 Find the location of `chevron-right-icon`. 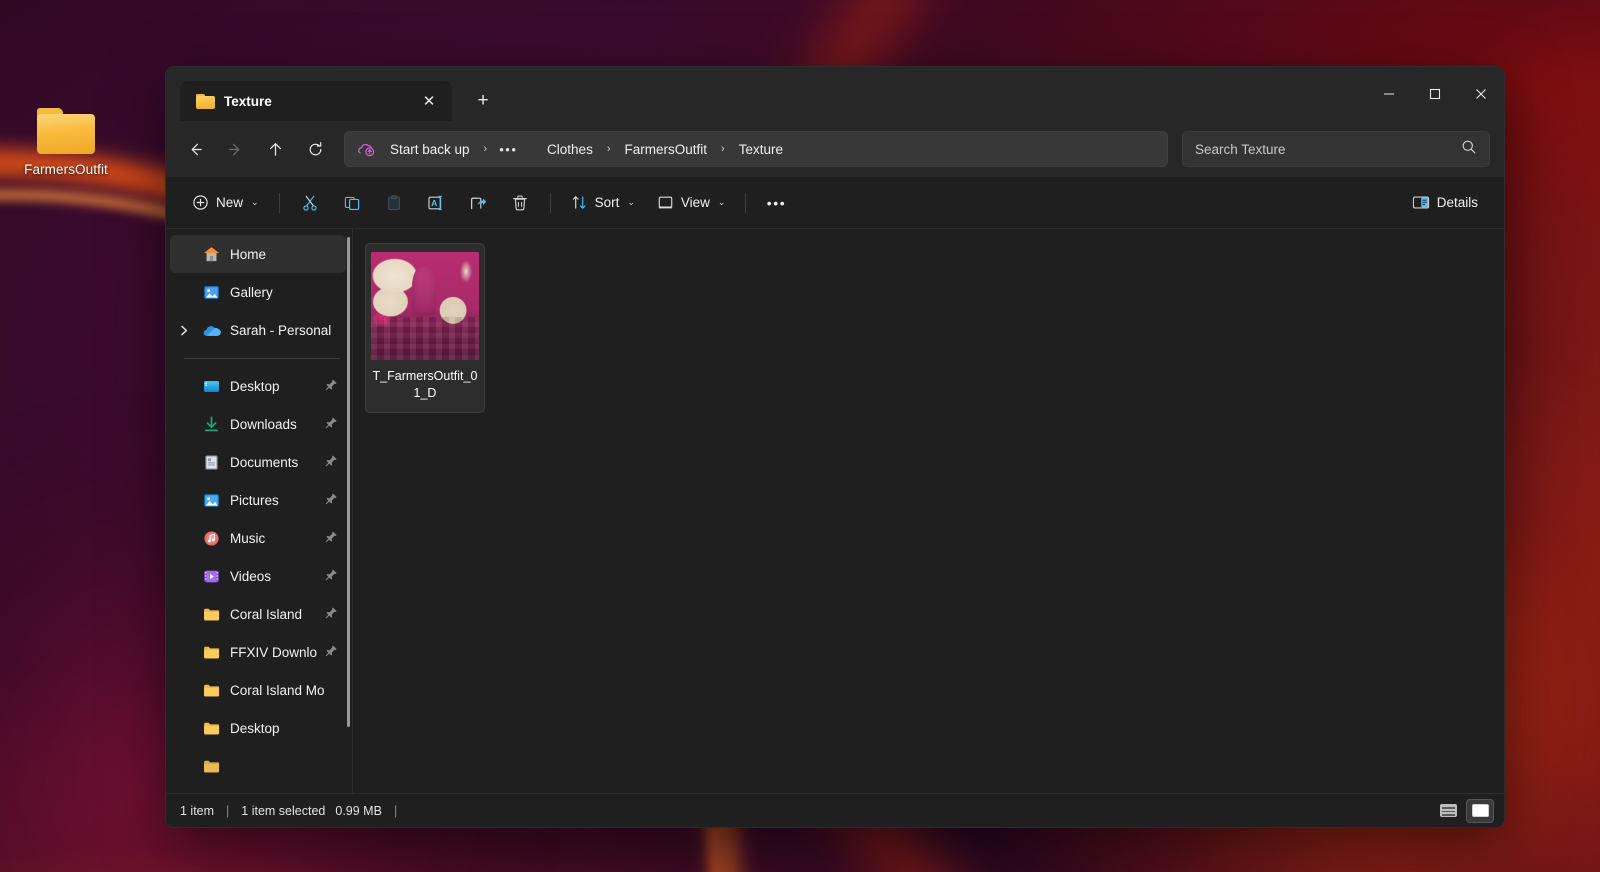

chevron-right-icon is located at coordinates (184, 330).